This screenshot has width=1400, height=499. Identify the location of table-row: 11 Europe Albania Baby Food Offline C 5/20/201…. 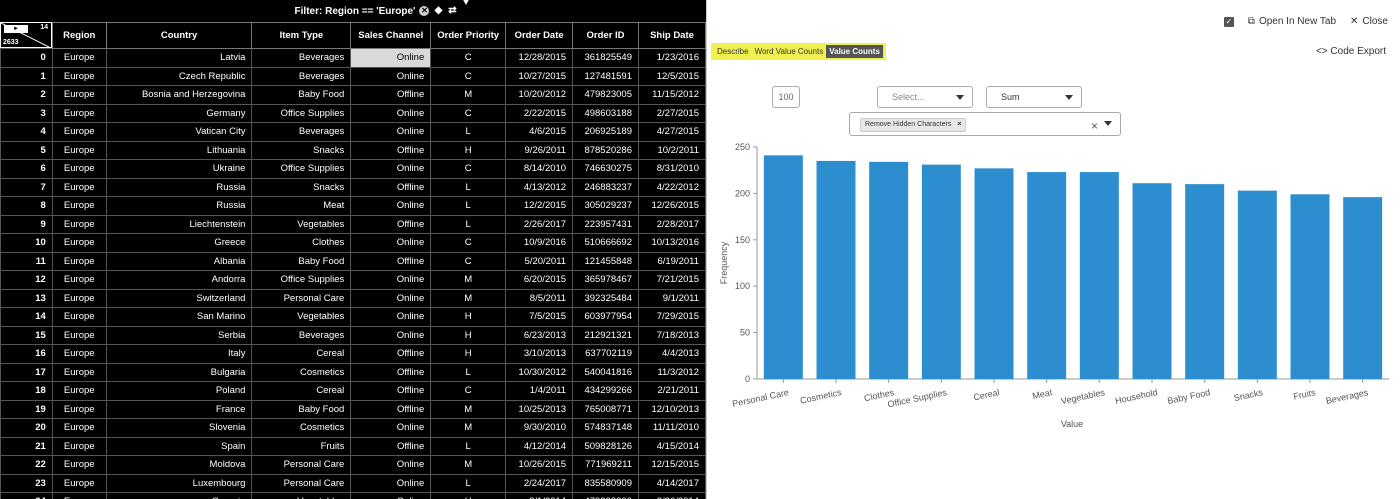
(353, 261).